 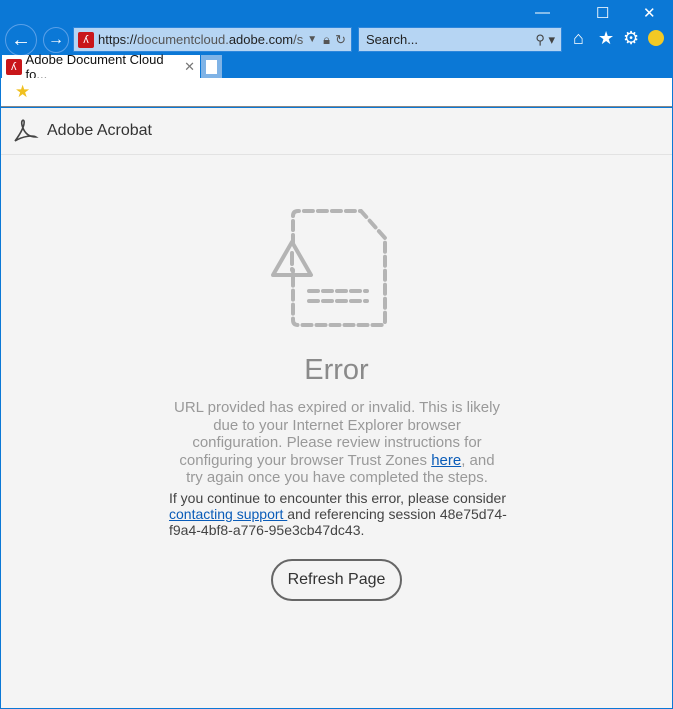 What do you see at coordinates (336, 92) in the screenshot?
I see `favorites-bar: ★` at bounding box center [336, 92].